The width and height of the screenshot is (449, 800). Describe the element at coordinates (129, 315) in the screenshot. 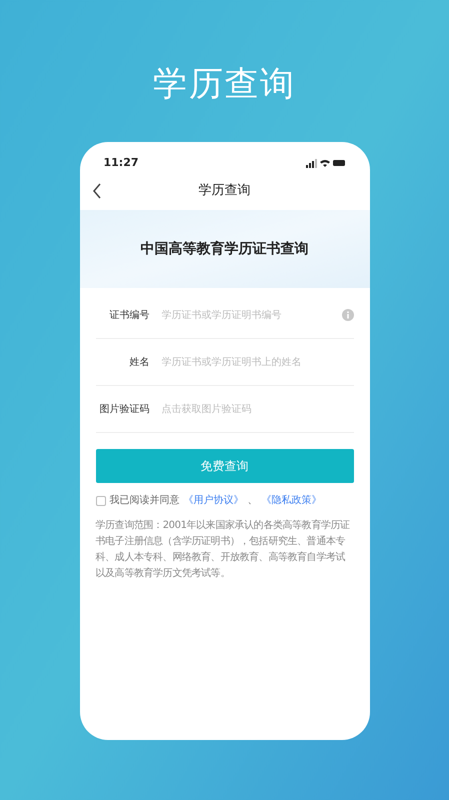

I see `field-label: 证书编号` at that location.